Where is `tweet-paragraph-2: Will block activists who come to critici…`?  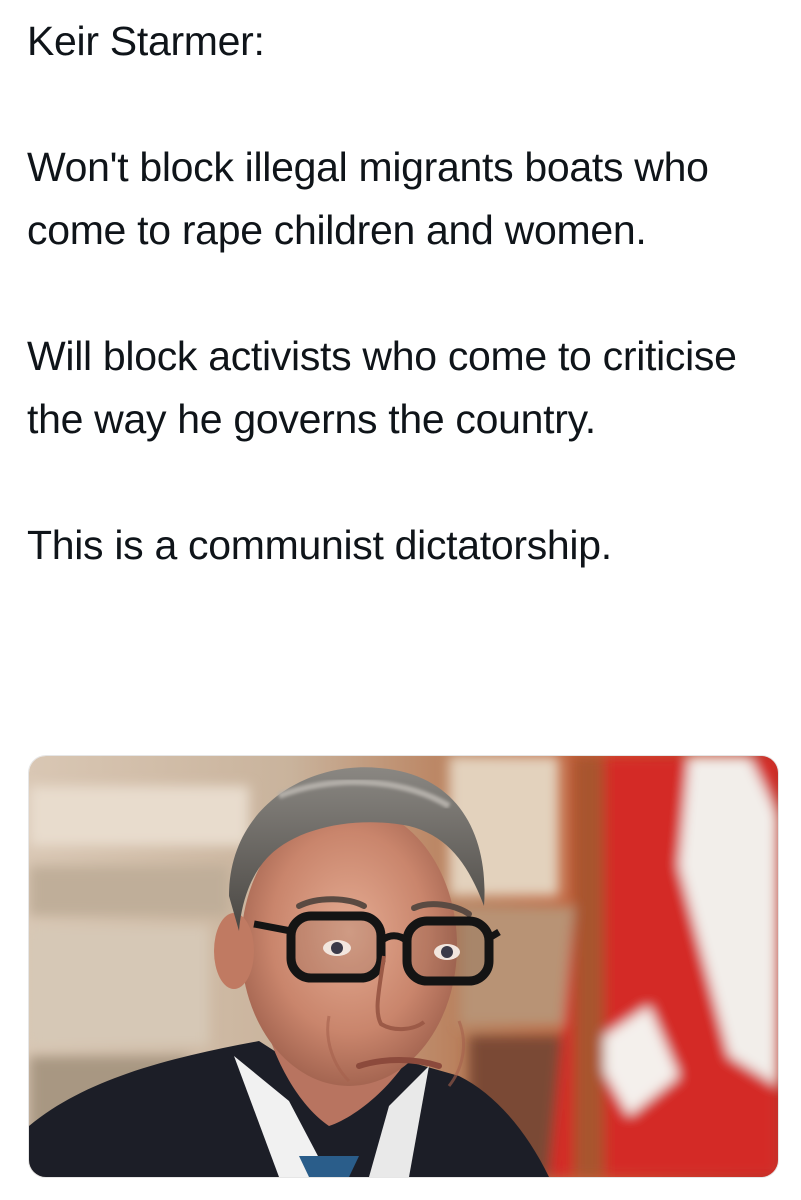
tweet-paragraph-2: Will block activists who come to critici… is located at coordinates (382, 387).